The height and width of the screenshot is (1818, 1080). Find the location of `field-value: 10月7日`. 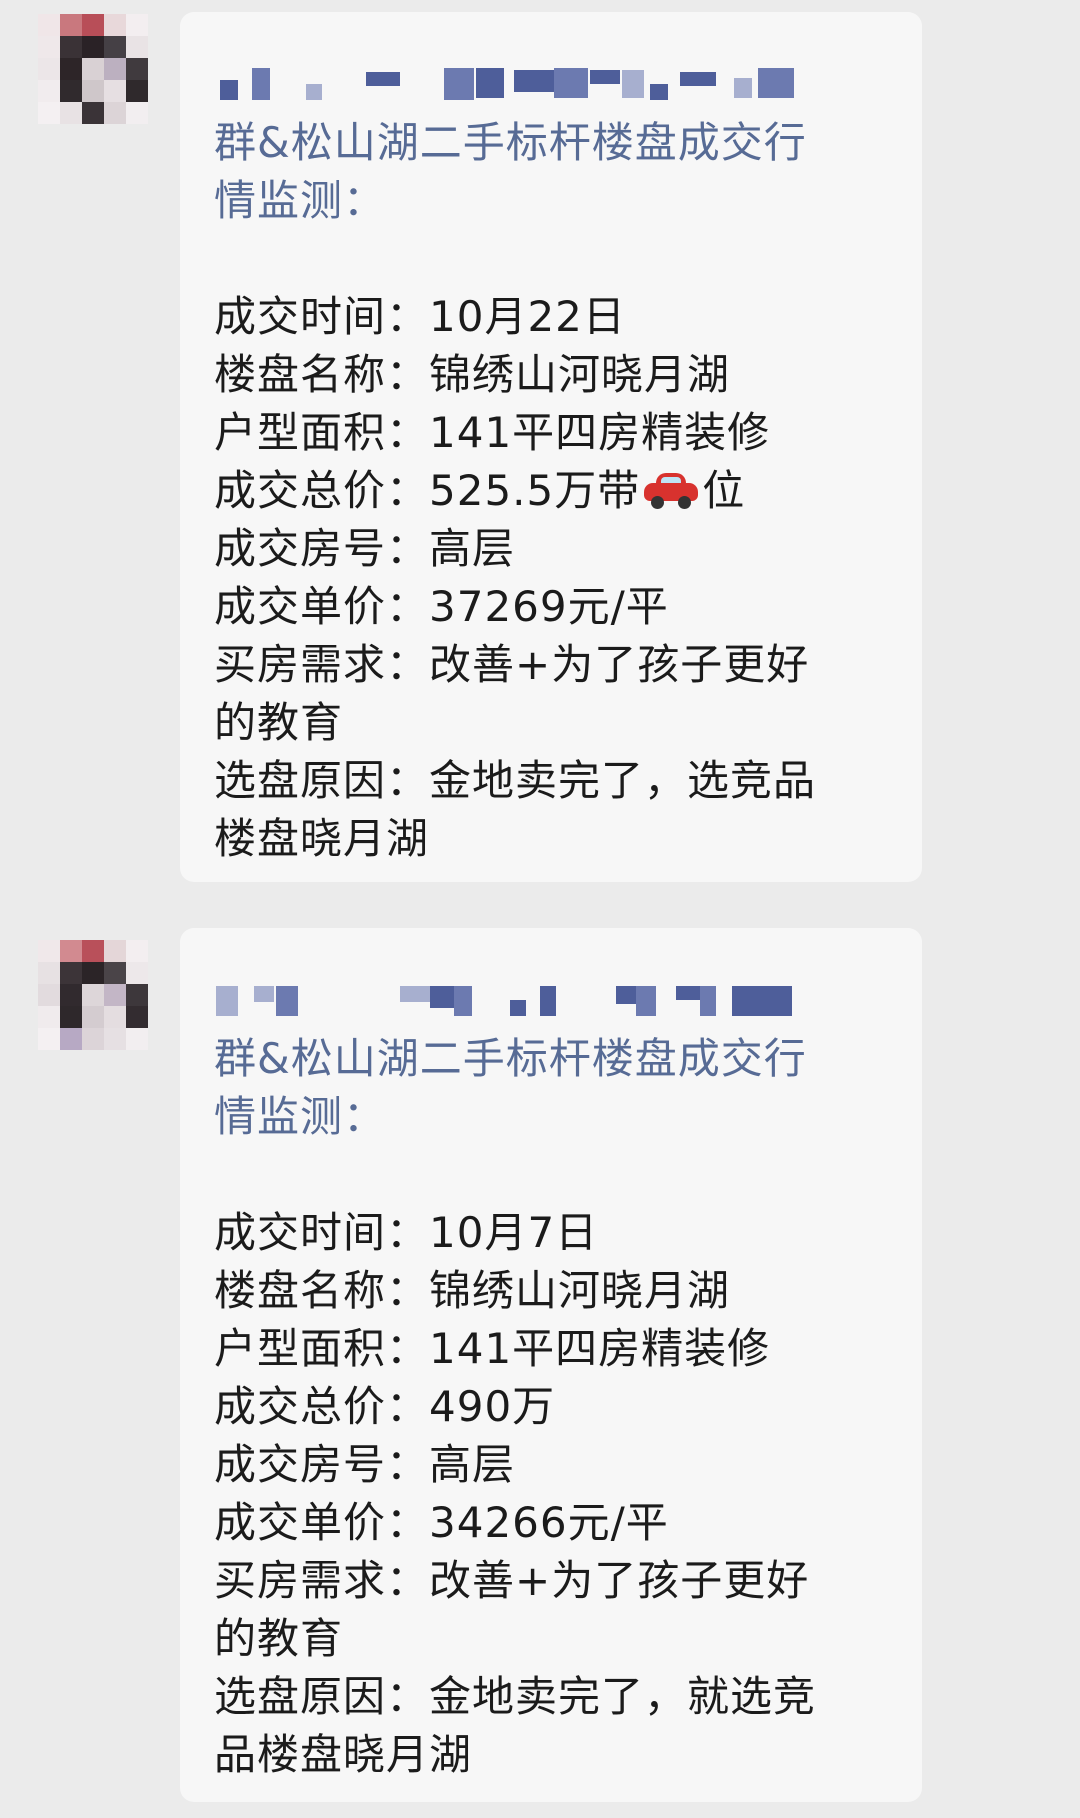

field-value: 10月7日 is located at coordinates (514, 1232).